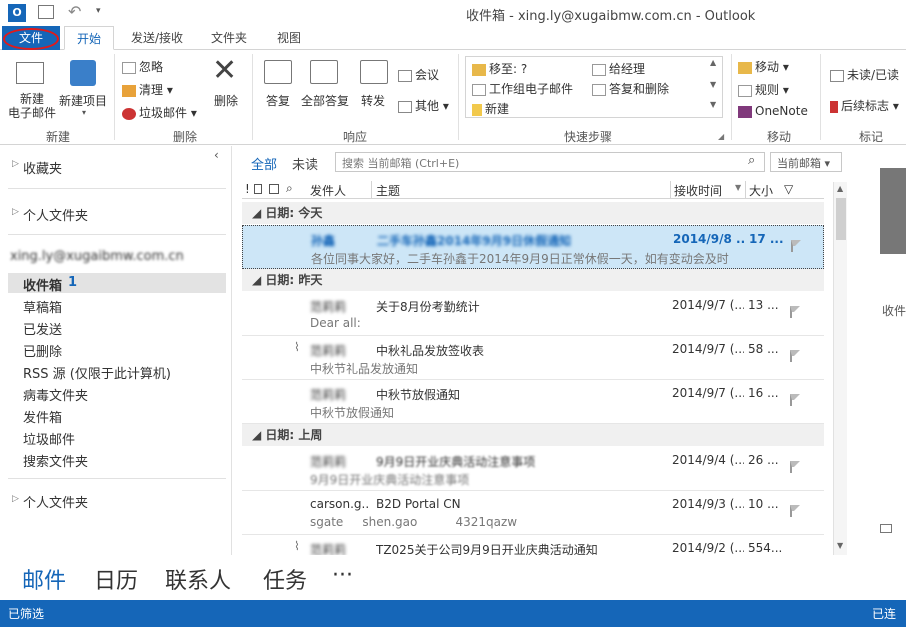 This screenshot has width=906, height=627. Describe the element at coordinates (713, 84) in the screenshot. I see `qs-scroll-down-icon: ▼` at that location.